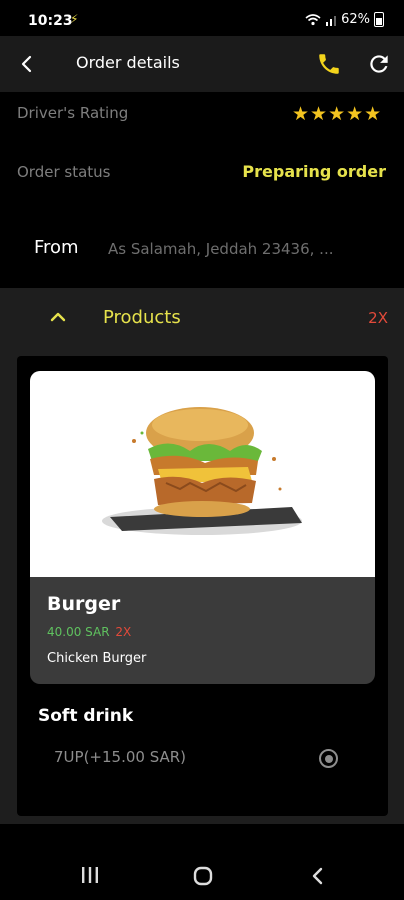  I want to click on burger-image, so click(202, 471).